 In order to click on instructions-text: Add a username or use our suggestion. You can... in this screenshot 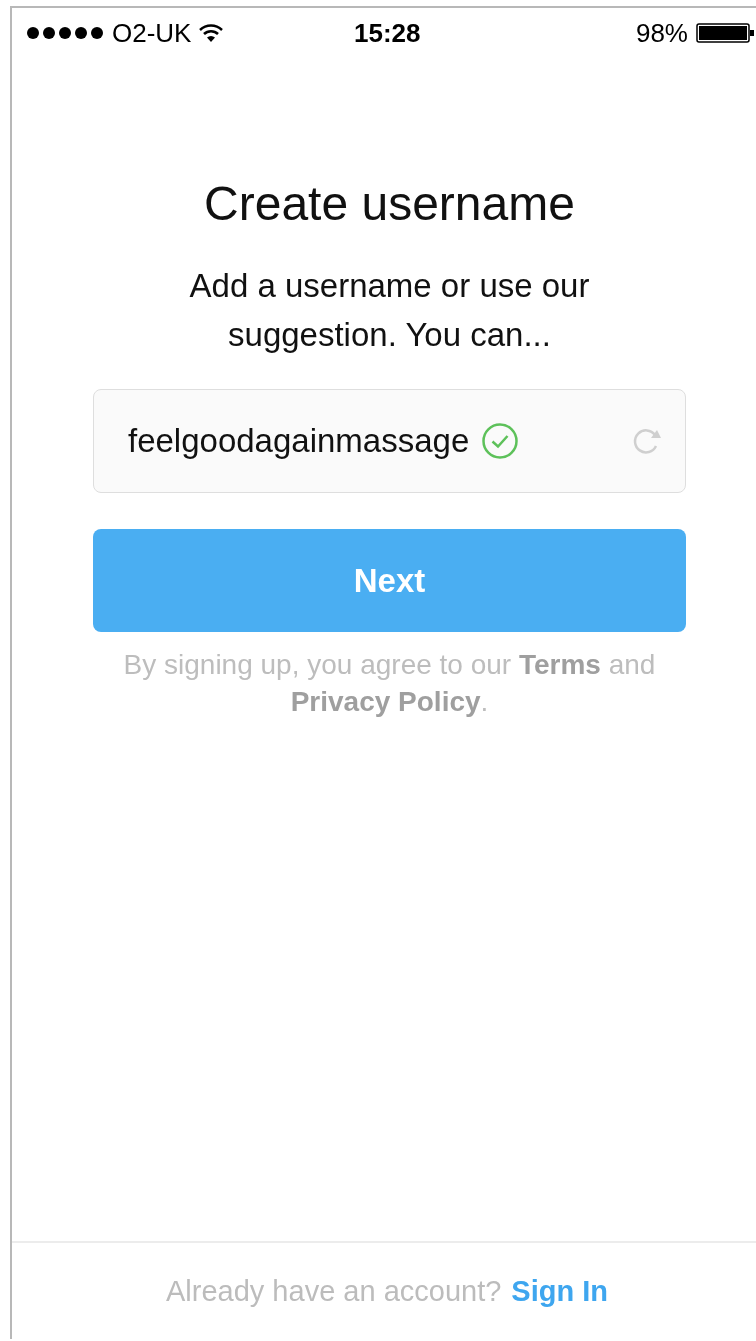, I will do `click(389, 310)`.